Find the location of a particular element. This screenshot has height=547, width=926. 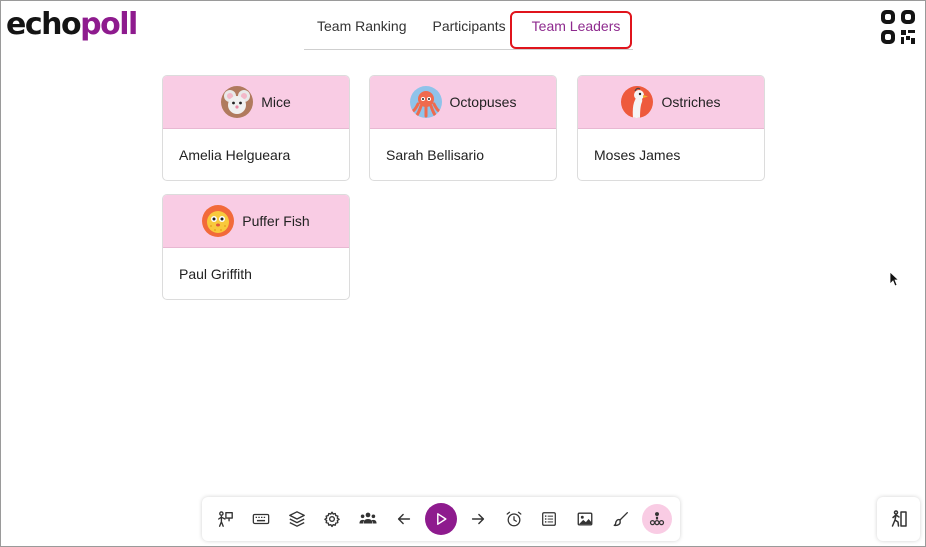

octopus-icon is located at coordinates (425, 102).